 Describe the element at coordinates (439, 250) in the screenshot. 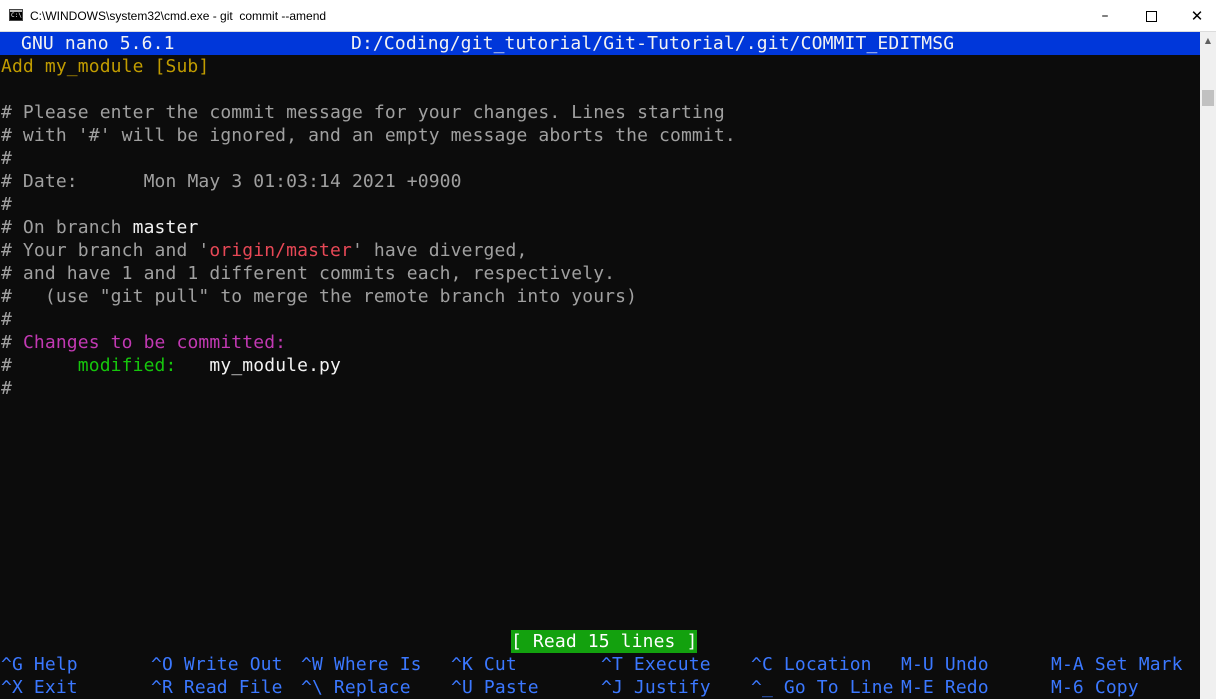

I see `diverged-suffix: ' have diverged,` at that location.